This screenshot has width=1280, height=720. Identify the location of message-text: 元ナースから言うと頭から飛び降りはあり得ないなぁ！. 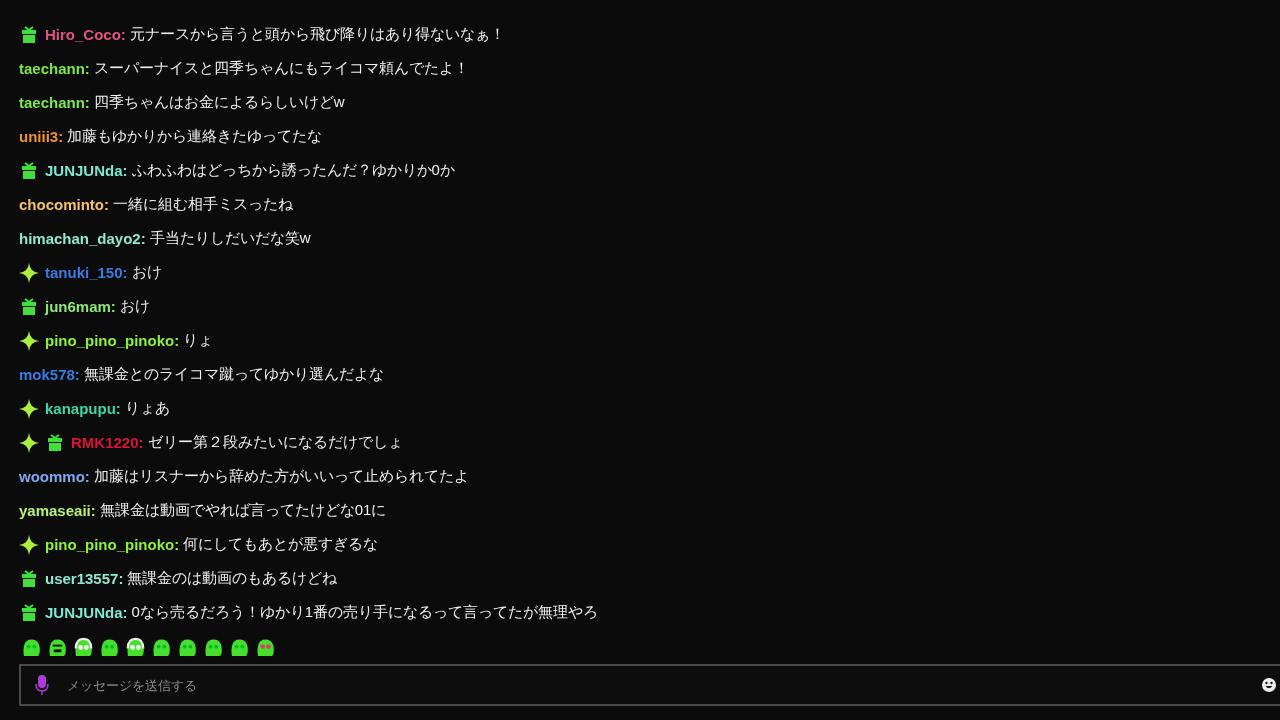
(317, 34).